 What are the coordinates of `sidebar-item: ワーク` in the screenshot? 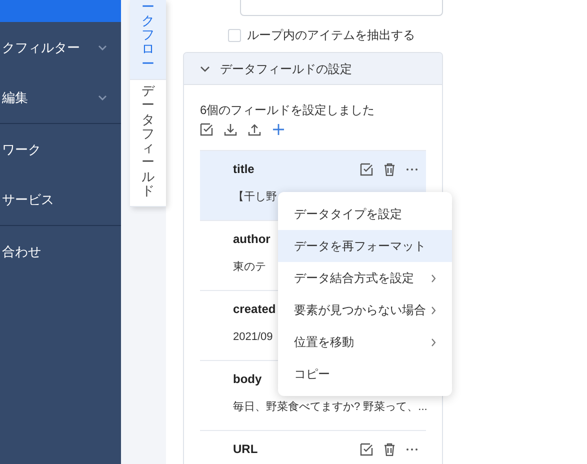 It's located at (60, 149).